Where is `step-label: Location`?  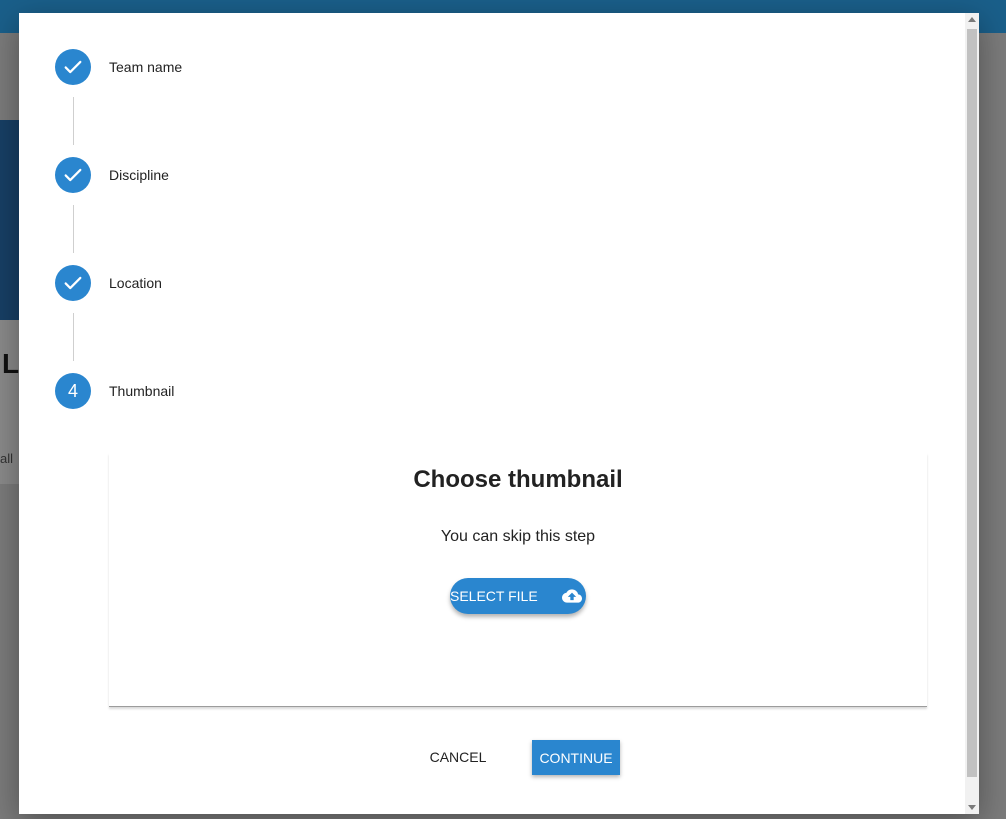
step-label: Location is located at coordinates (135, 283).